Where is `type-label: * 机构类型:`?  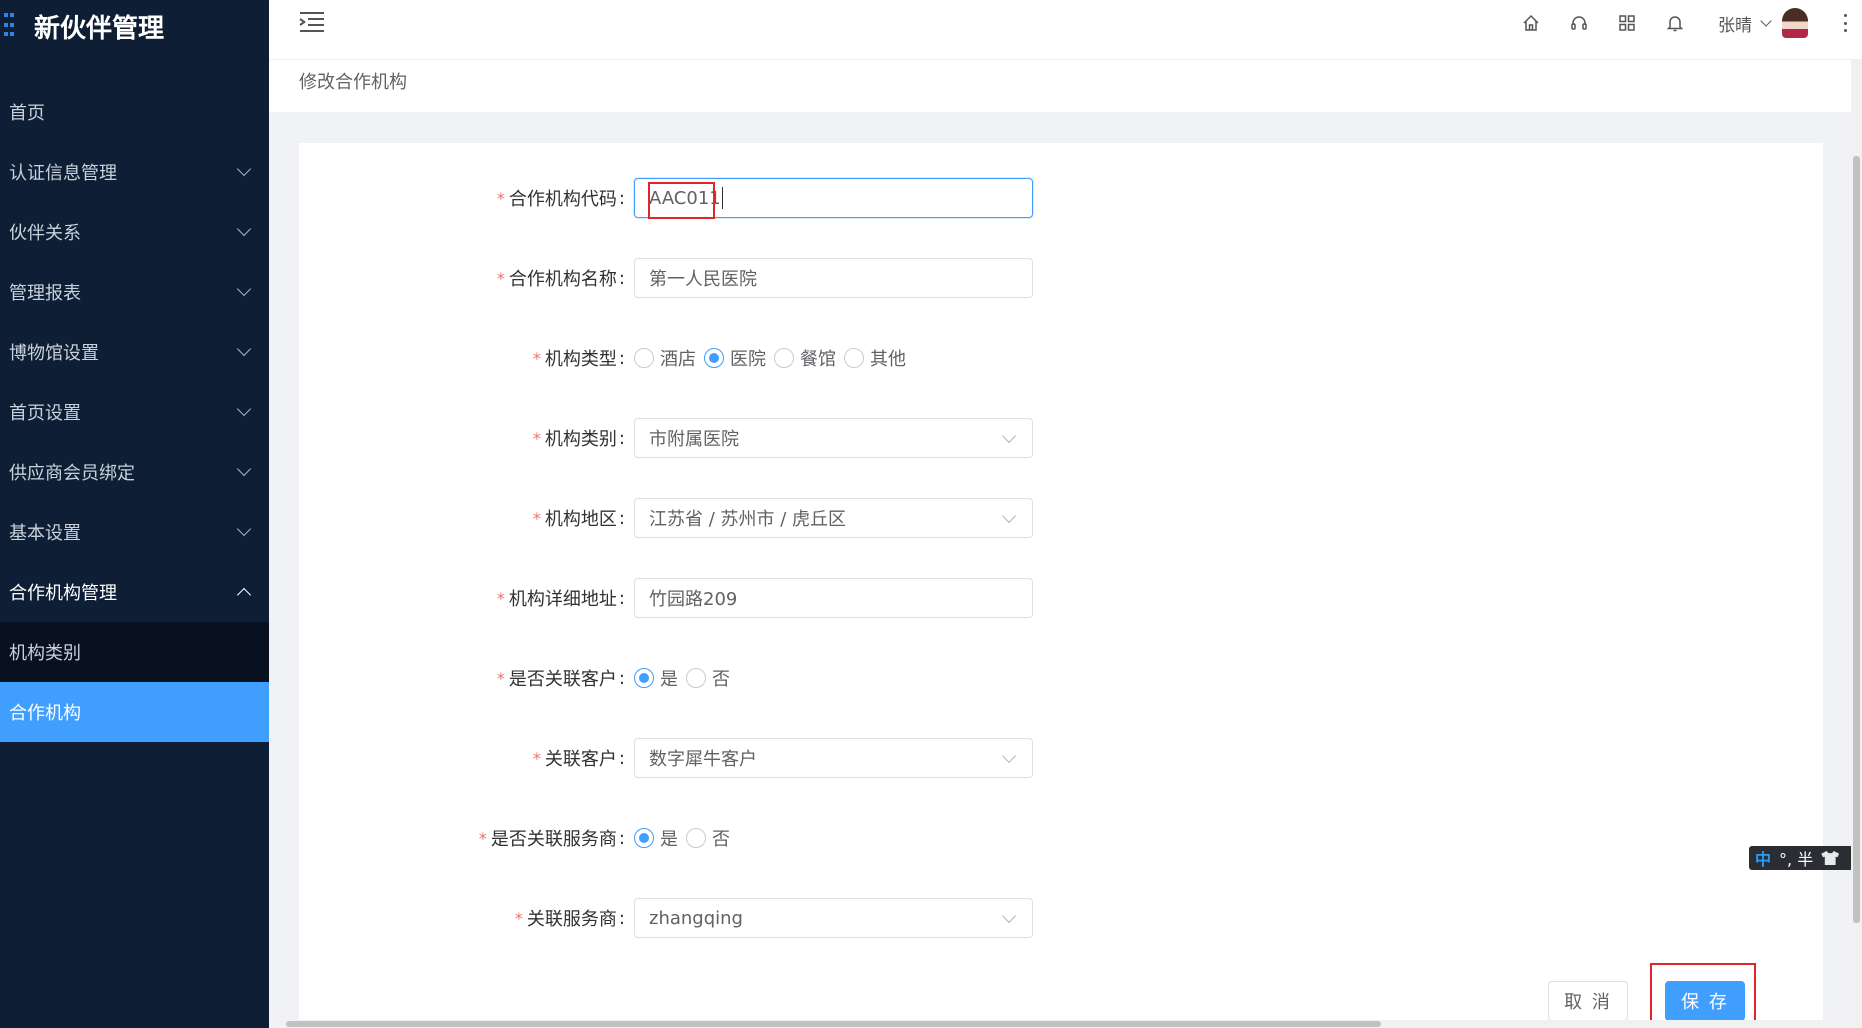 type-label: * 机构类型: is located at coordinates (578, 359).